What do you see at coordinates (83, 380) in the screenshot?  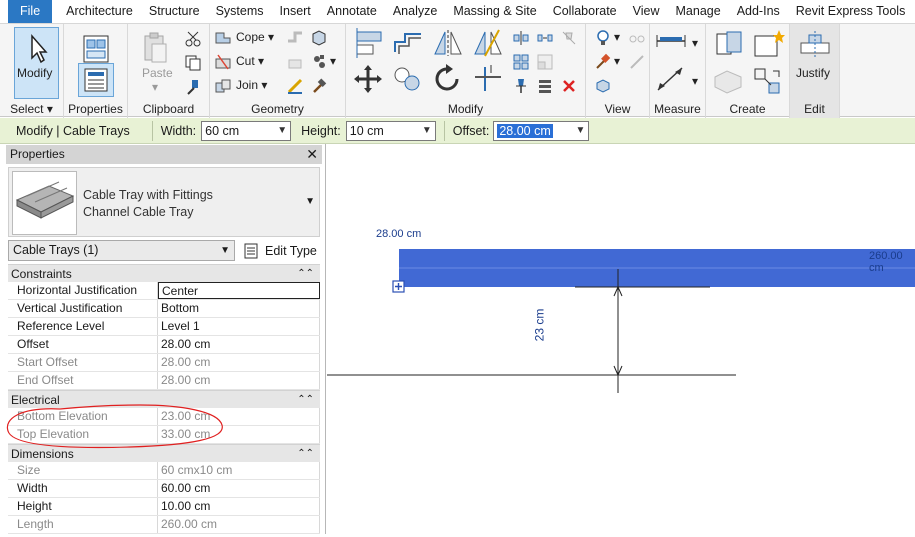 I see `property-name: End Offset` at bounding box center [83, 380].